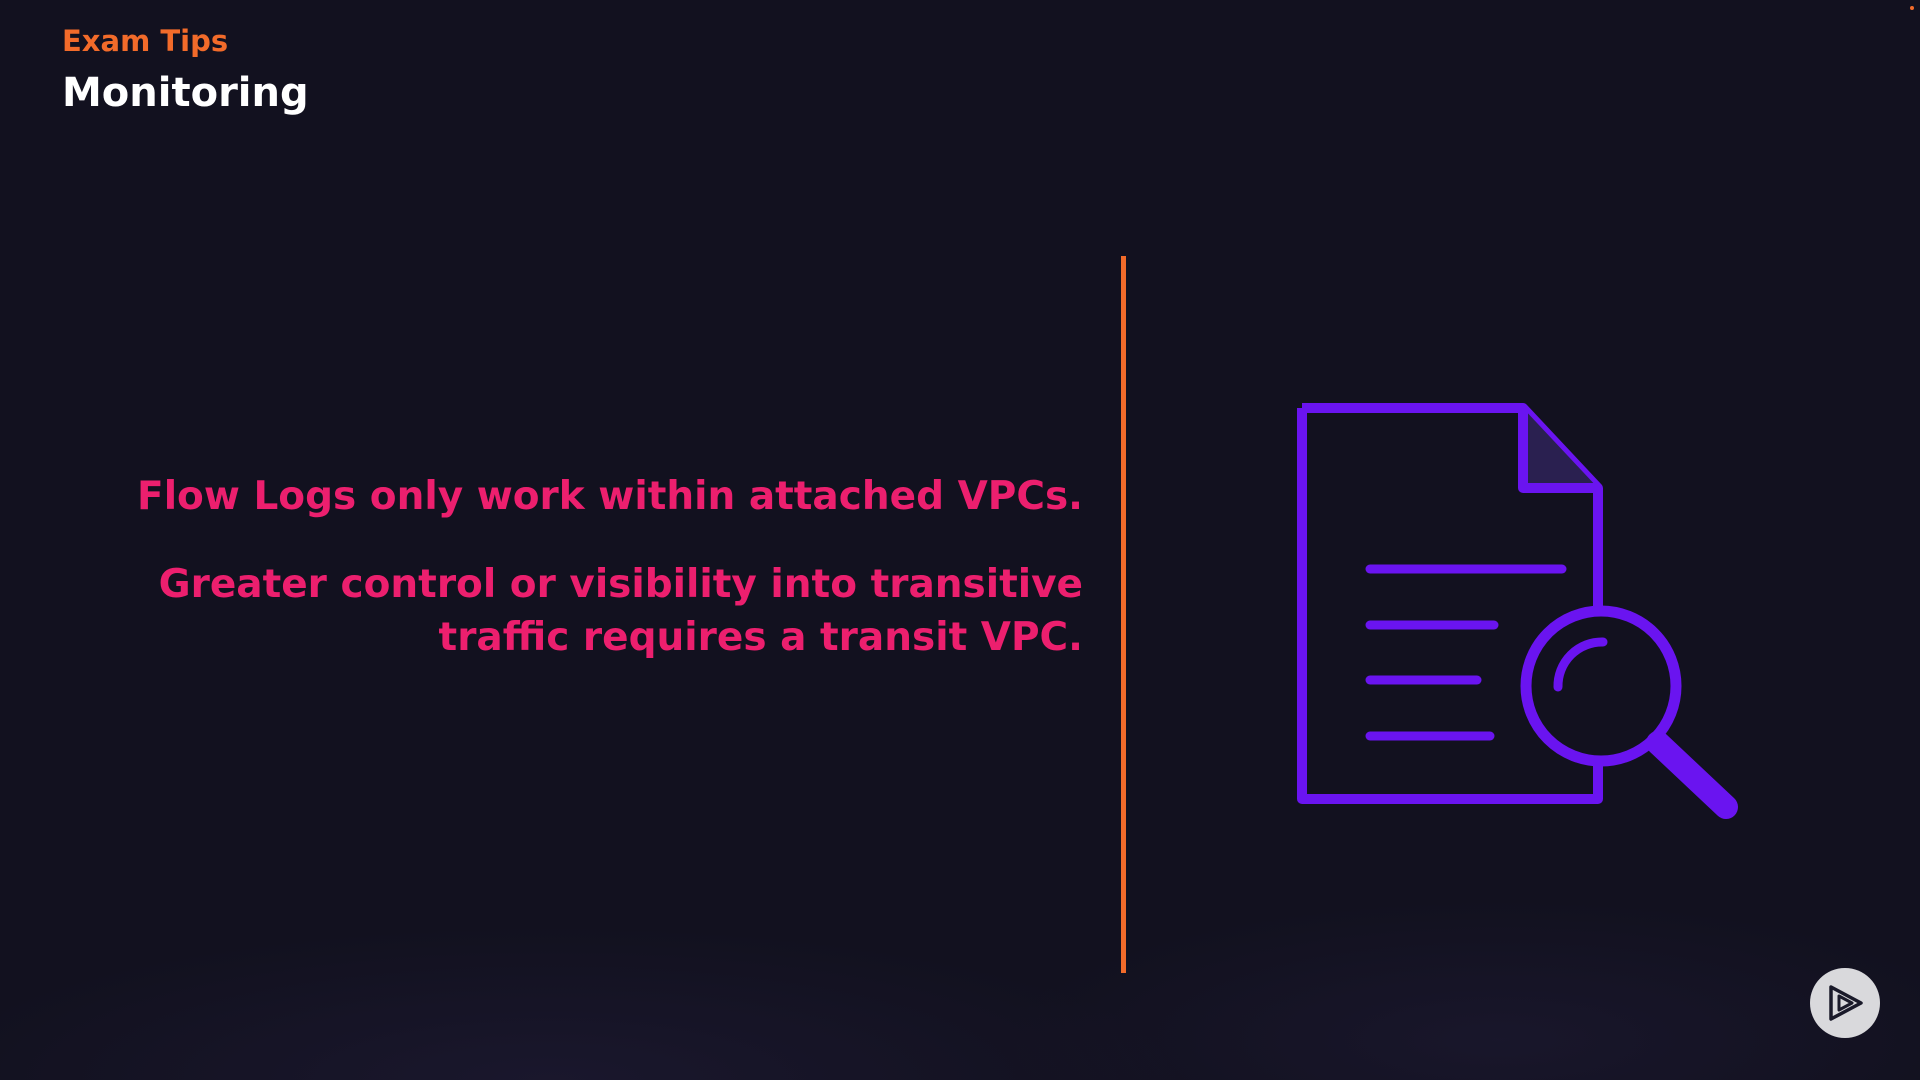 The height and width of the screenshot is (1080, 1920). I want to click on play-logo-icon, so click(1845, 1003).